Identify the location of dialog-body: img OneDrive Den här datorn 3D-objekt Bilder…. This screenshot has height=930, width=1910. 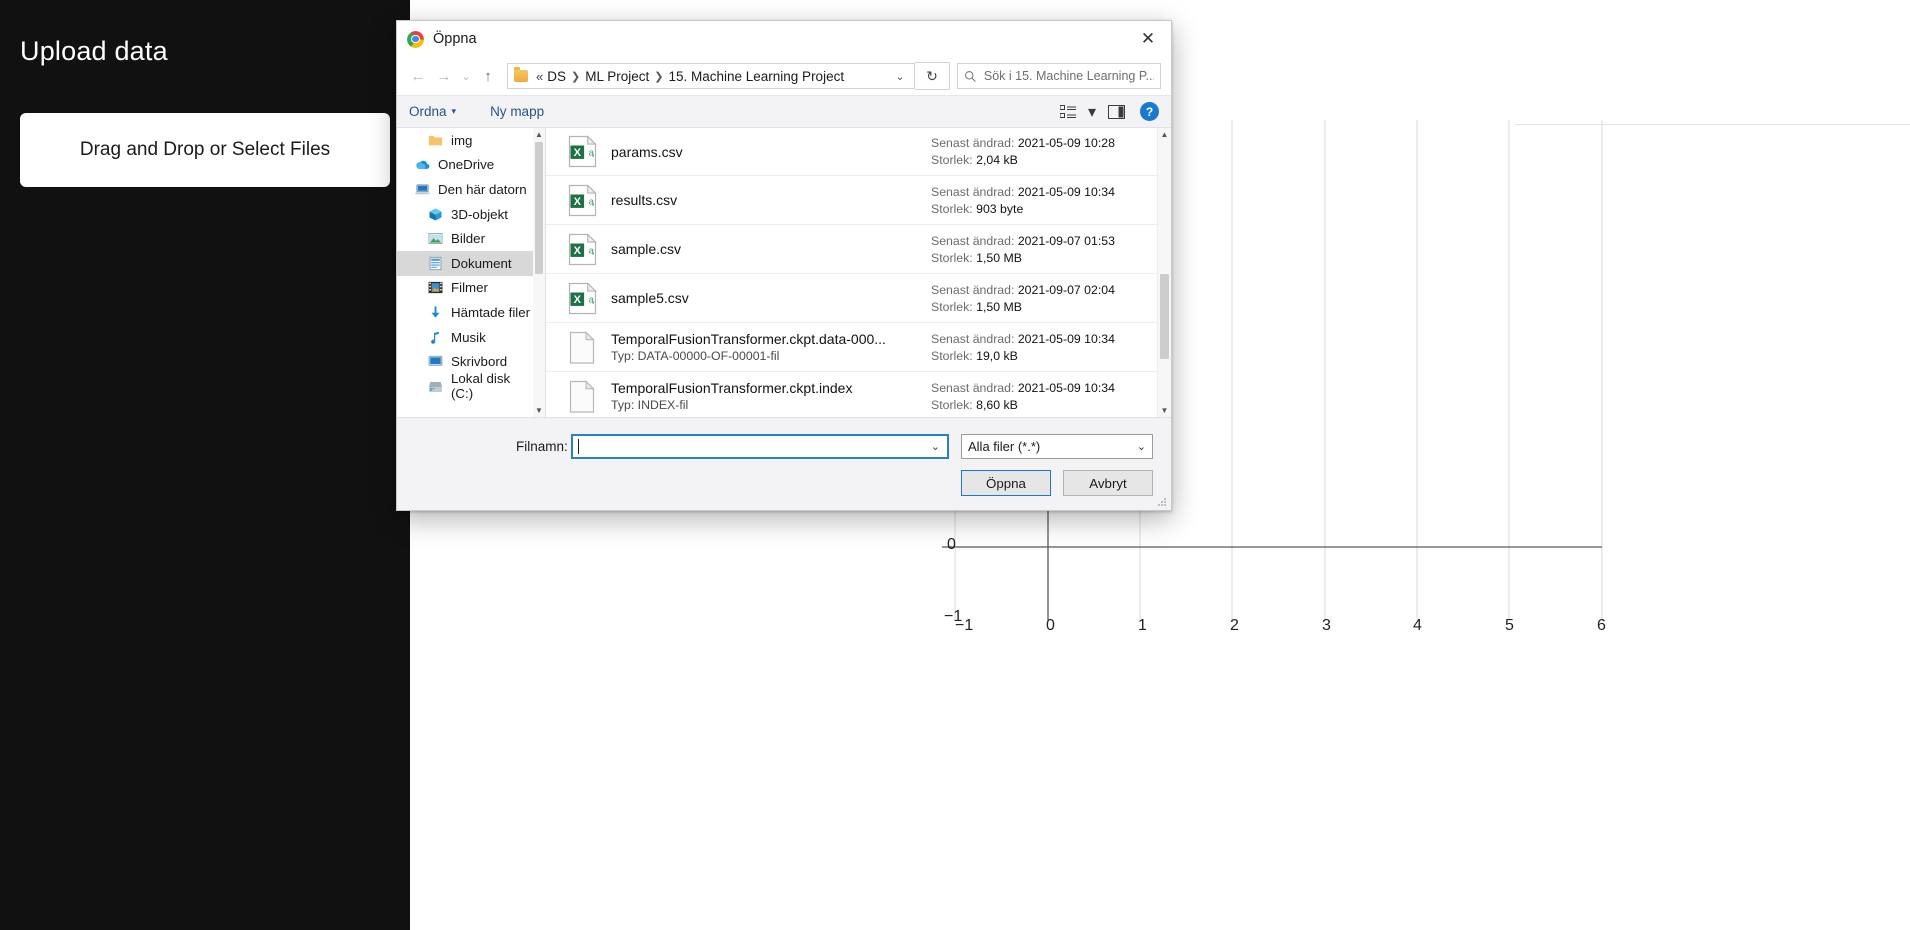
(784, 272).